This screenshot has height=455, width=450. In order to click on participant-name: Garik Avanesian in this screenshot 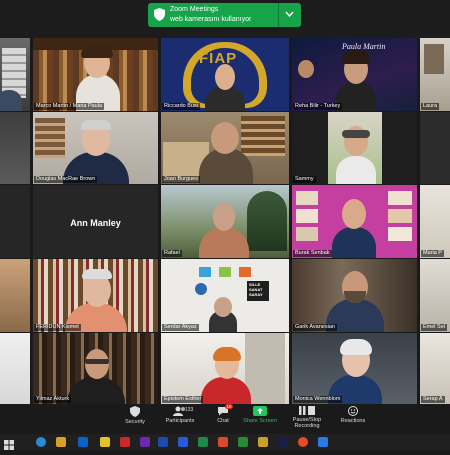, I will do `click(315, 327)`.